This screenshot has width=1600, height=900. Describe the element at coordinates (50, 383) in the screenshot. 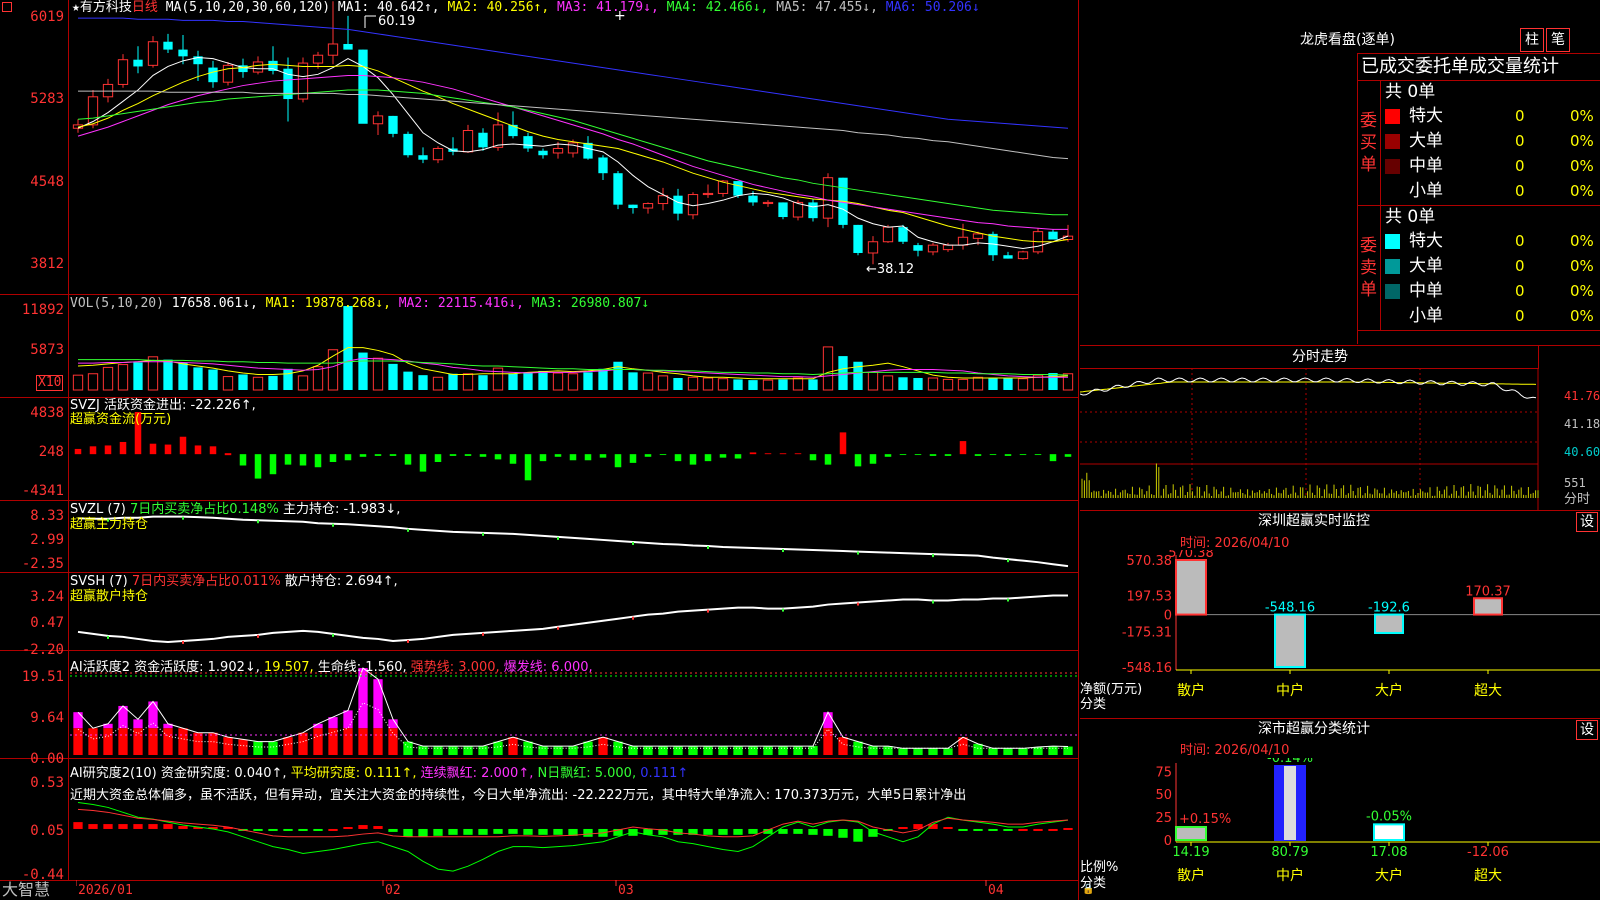

I see `vol-unit-button: X10` at that location.